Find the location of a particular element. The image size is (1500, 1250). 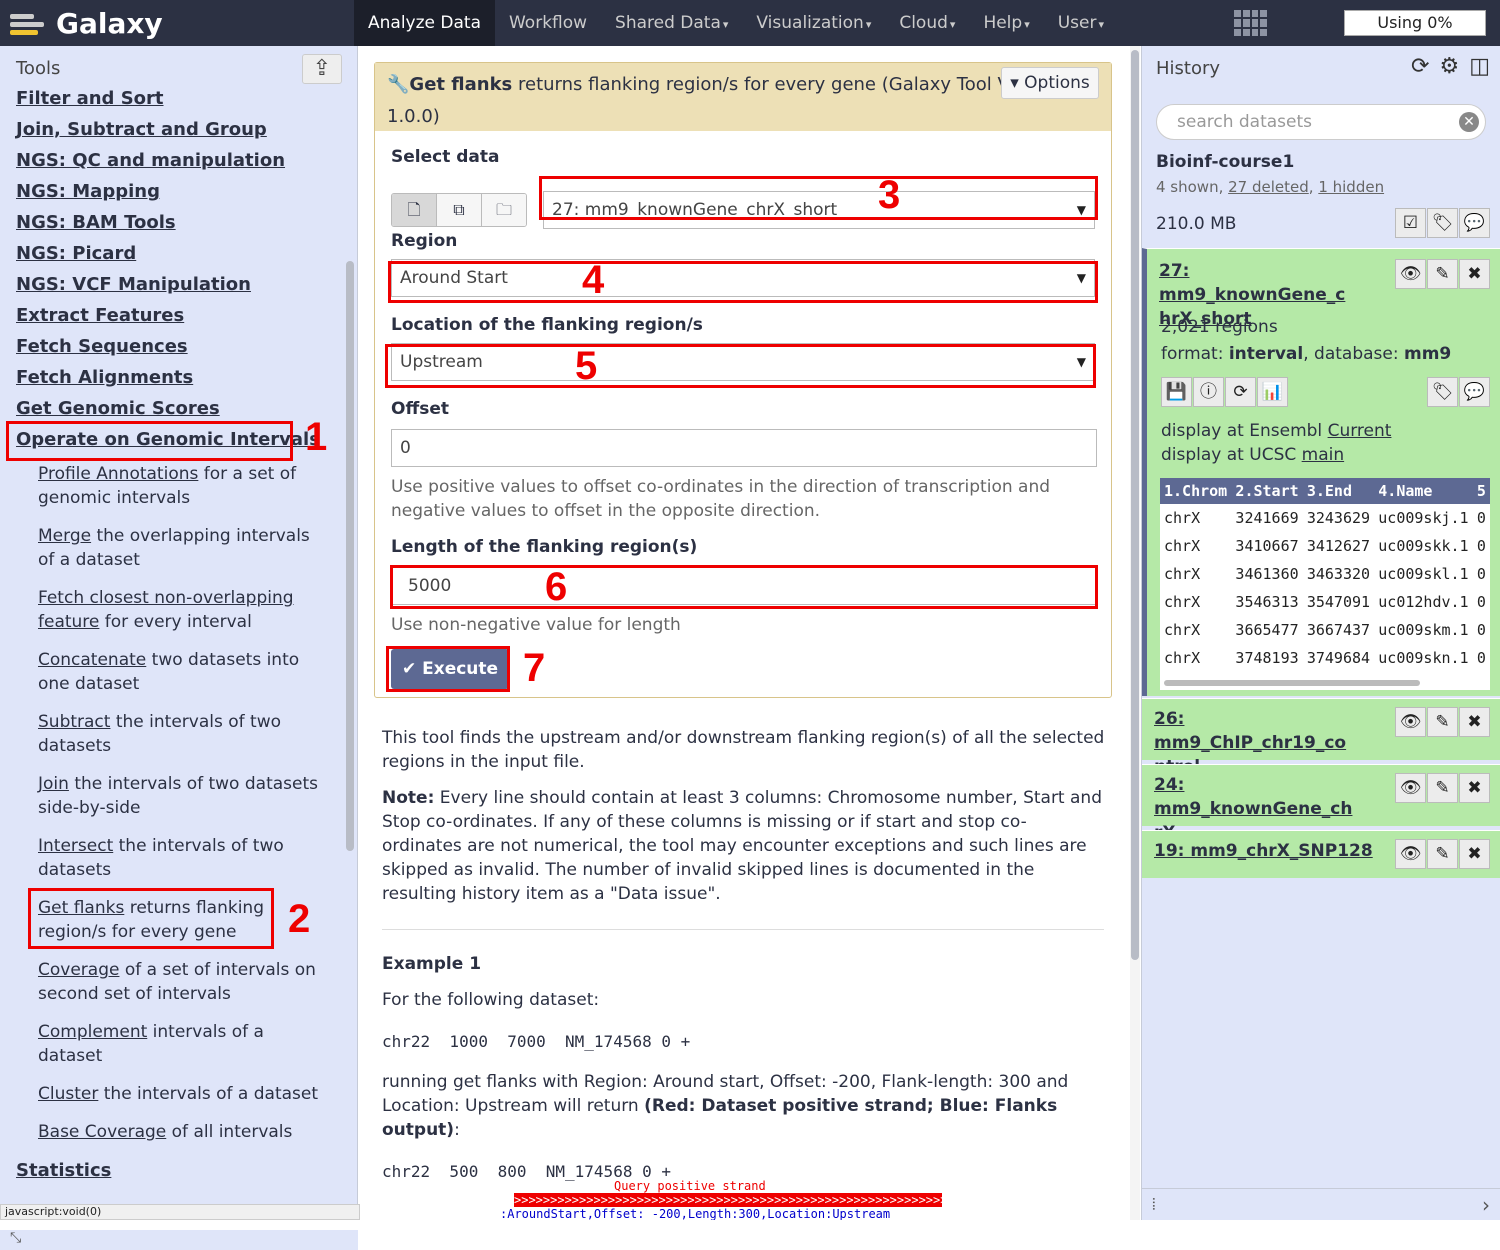

nav-visualization: Visualization ▾ is located at coordinates (813, 23).